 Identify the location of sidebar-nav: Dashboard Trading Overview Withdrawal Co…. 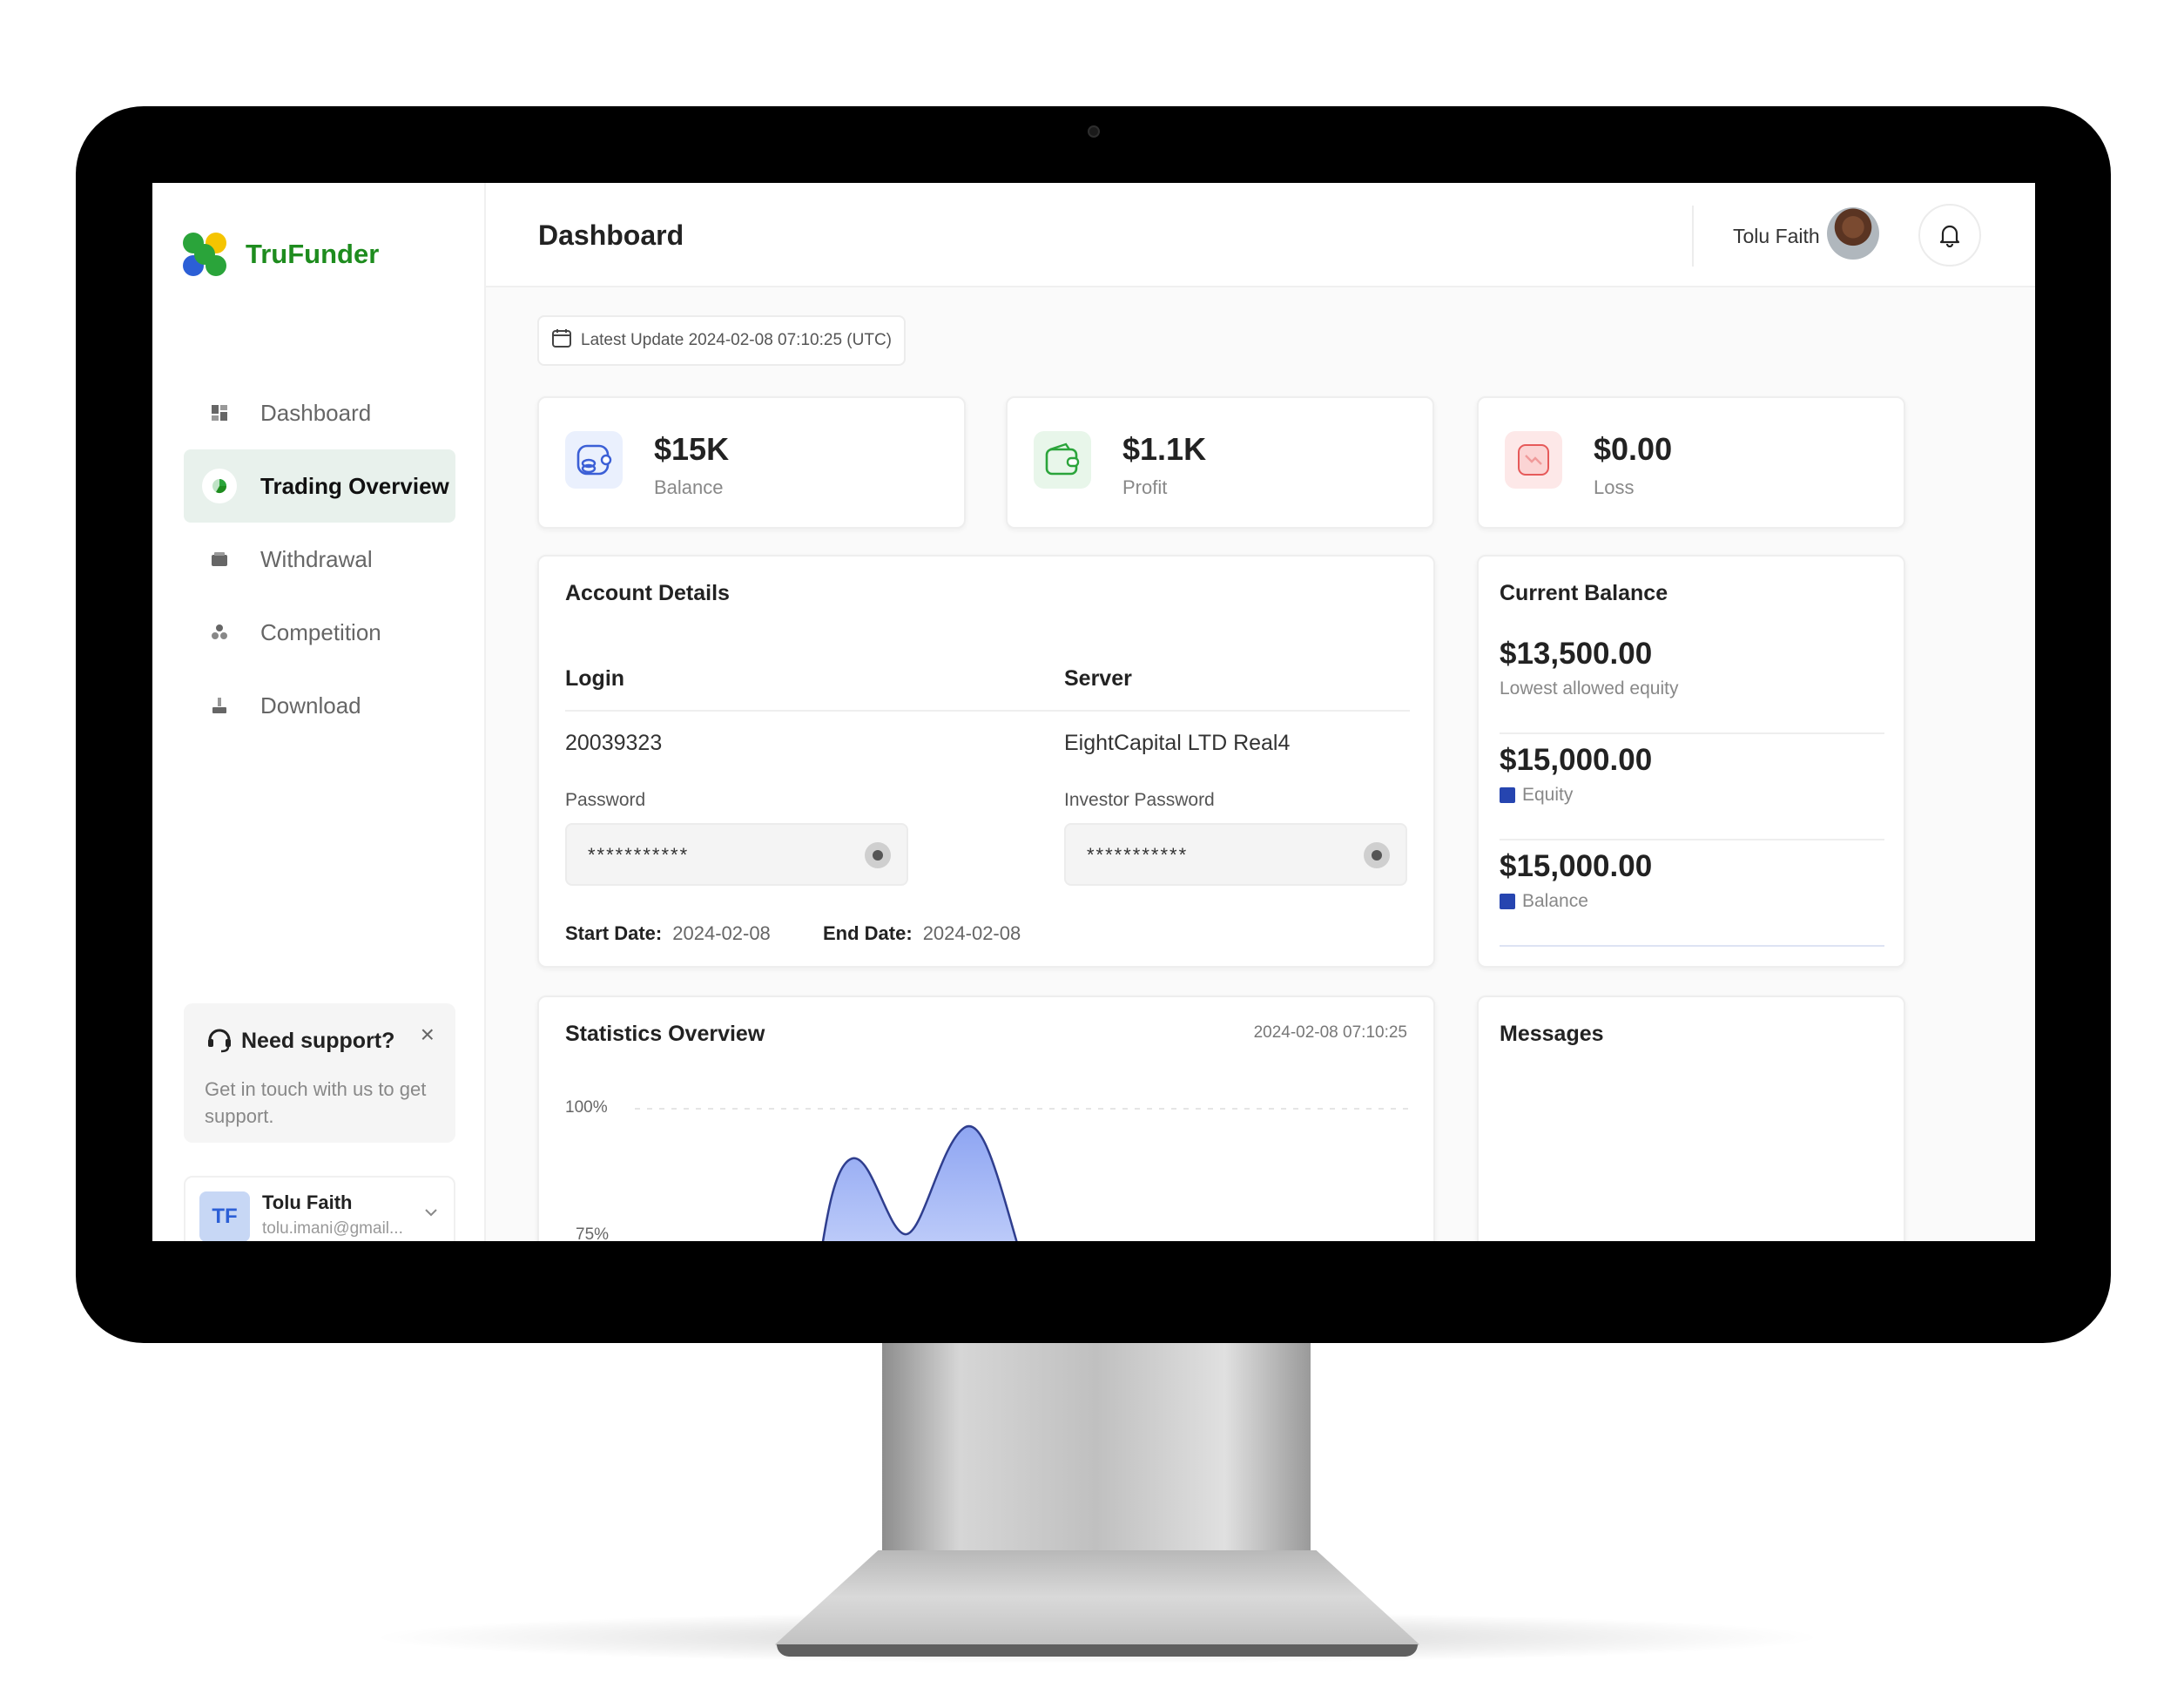
(319, 559).